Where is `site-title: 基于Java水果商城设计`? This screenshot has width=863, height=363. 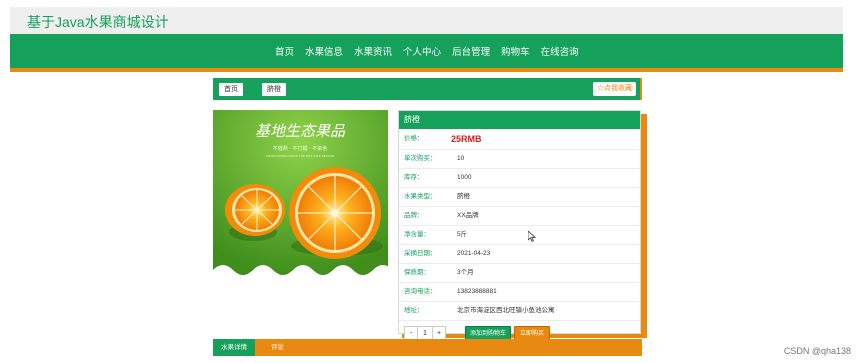 site-title: 基于Java水果商城设计 is located at coordinates (98, 22).